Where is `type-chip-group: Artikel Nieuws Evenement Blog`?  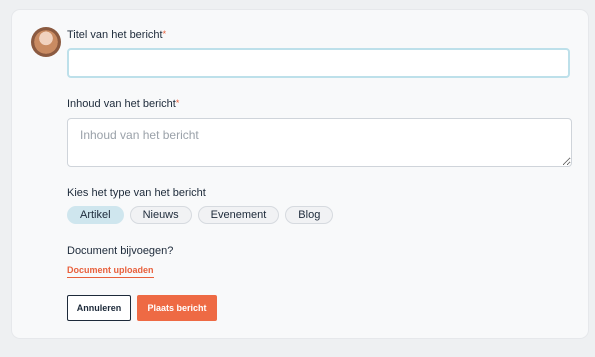
type-chip-group: Artikel Nieuws Evenement Blog is located at coordinates (200, 215).